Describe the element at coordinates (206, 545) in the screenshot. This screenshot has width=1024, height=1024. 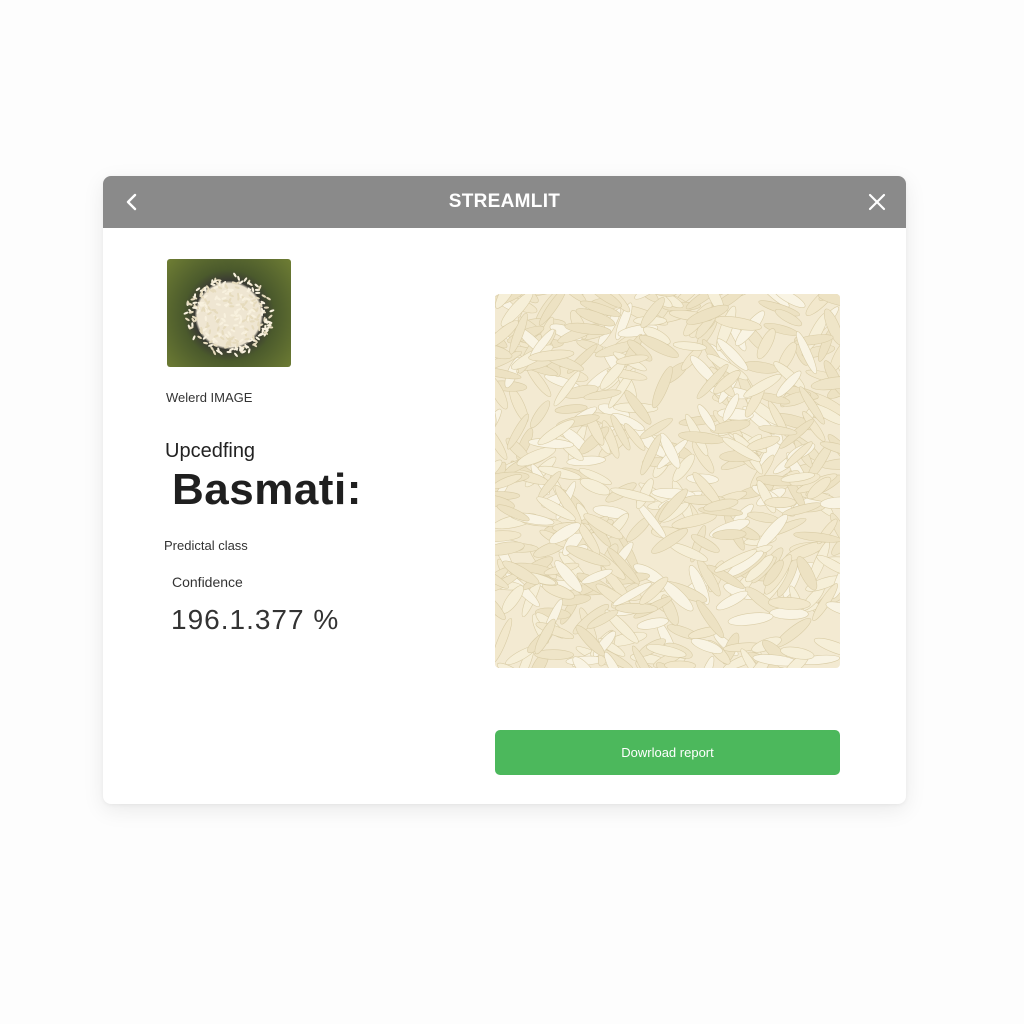
I see `predicted-class-label: Predictal class` at that location.